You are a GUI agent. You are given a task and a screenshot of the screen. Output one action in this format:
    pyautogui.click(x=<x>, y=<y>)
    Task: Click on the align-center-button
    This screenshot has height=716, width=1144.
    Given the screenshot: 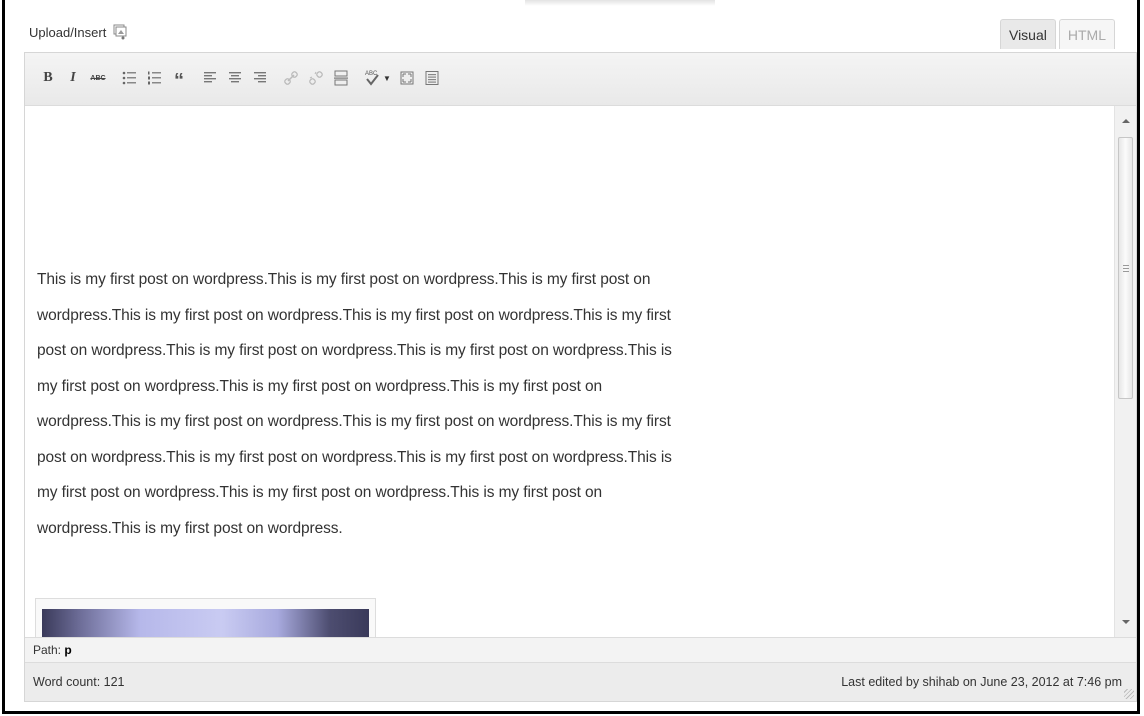 What is the action you would take?
    pyautogui.click(x=235, y=78)
    